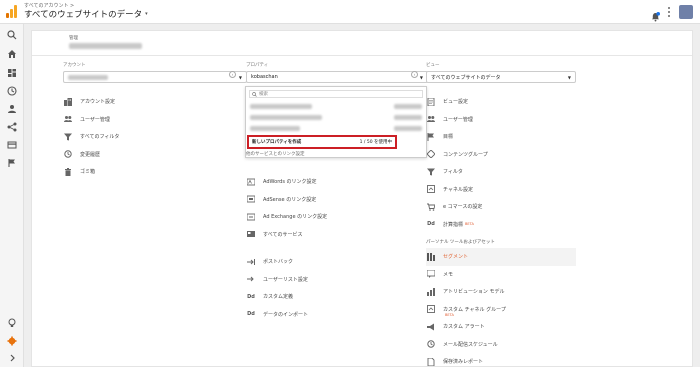 The image size is (700, 367). What do you see at coordinates (285, 279) in the screenshot?
I see `menu-item-label: ユーザーリスト設定` at bounding box center [285, 279].